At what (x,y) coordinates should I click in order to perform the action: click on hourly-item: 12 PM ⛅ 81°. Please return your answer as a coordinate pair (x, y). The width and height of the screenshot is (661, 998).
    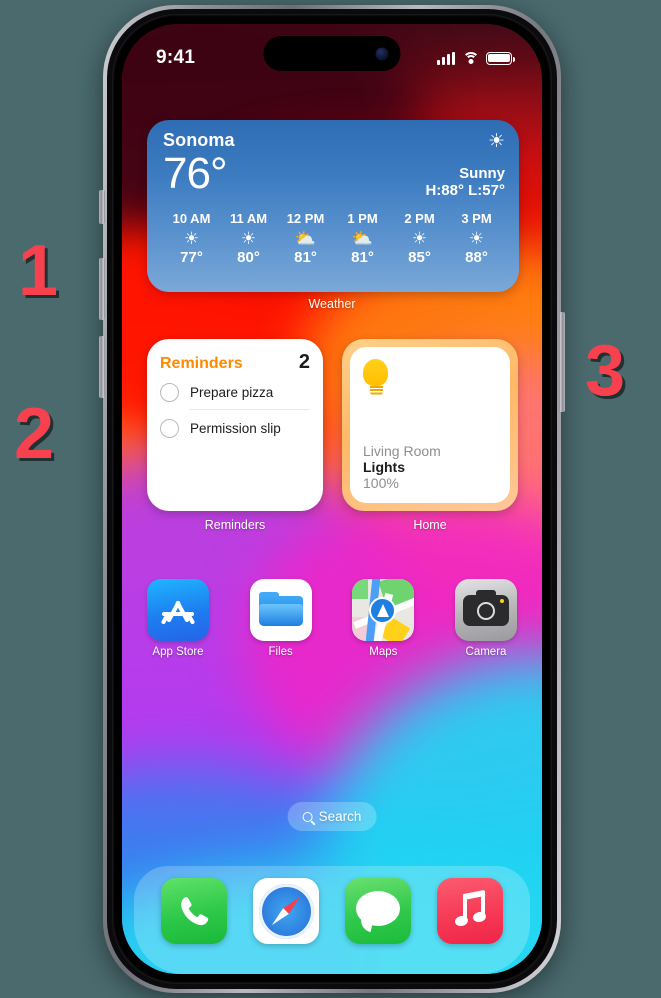
    Looking at the image, I should click on (305, 238).